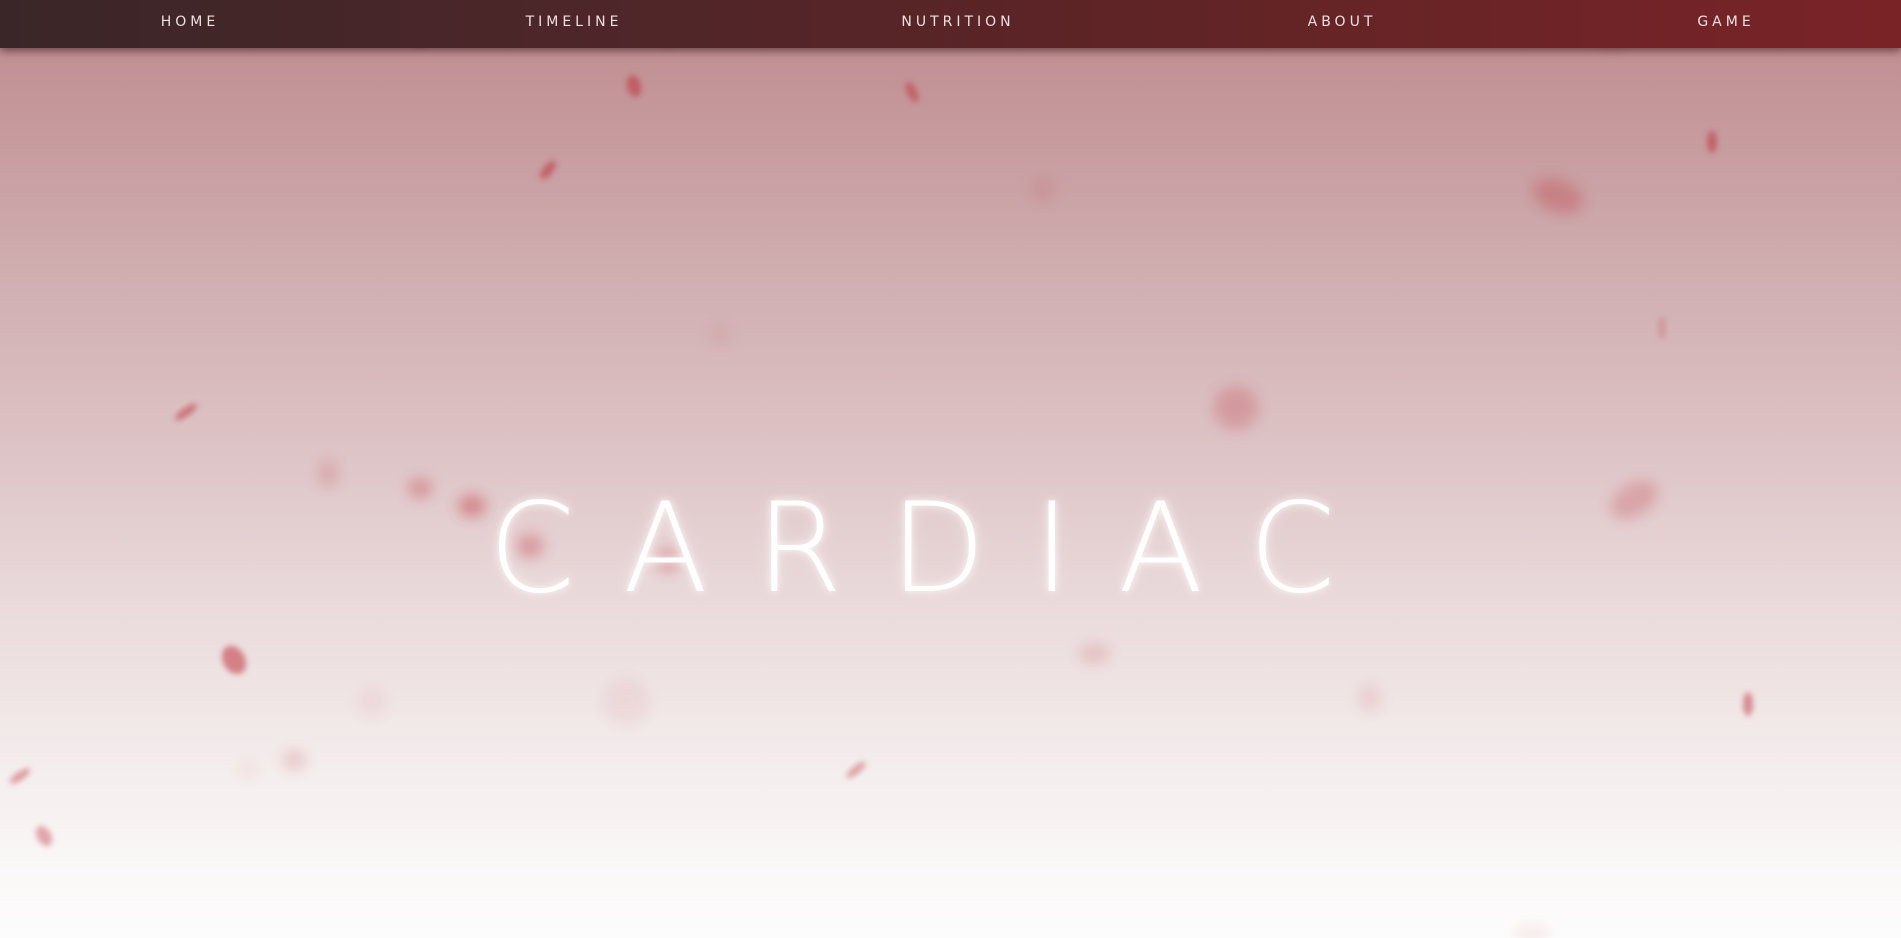 This screenshot has height=938, width=1901. Describe the element at coordinates (1725, 22) in the screenshot. I see `nav-link-game: GAME` at that location.